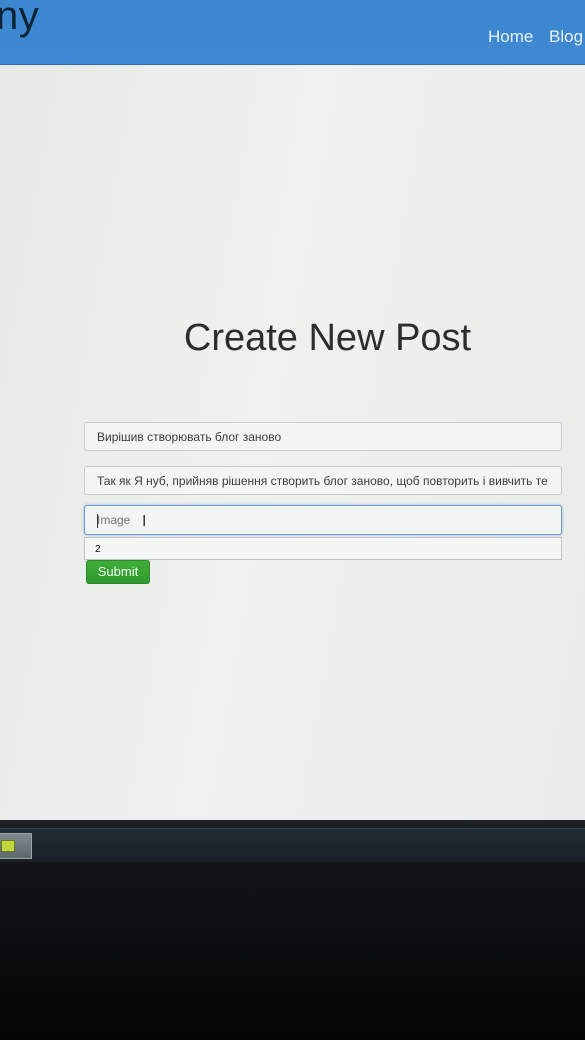 This screenshot has height=1040, width=585. What do you see at coordinates (144, 521) in the screenshot?
I see `i-beam-cursor-icon: I` at bounding box center [144, 521].